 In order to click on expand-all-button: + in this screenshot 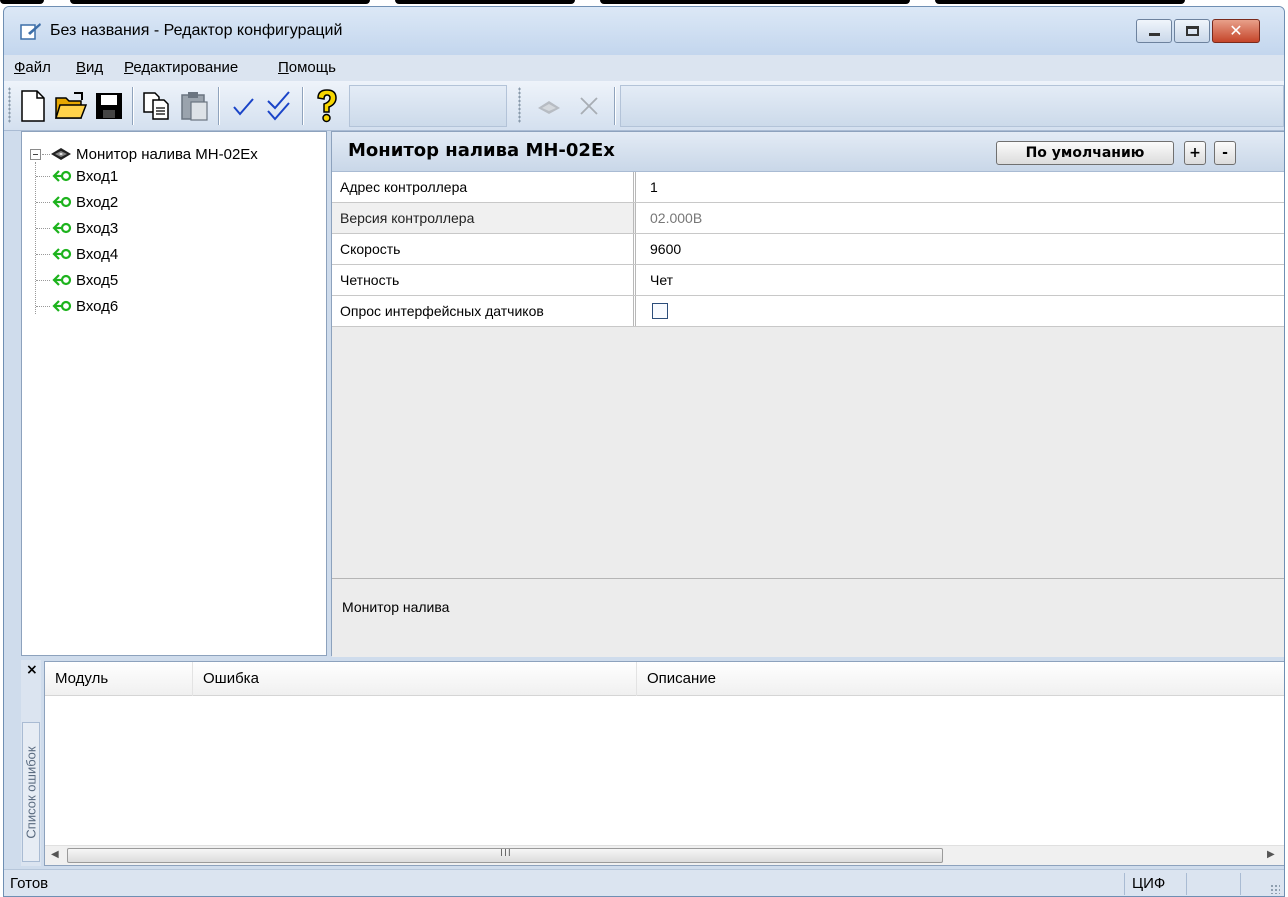, I will do `click(1195, 153)`.